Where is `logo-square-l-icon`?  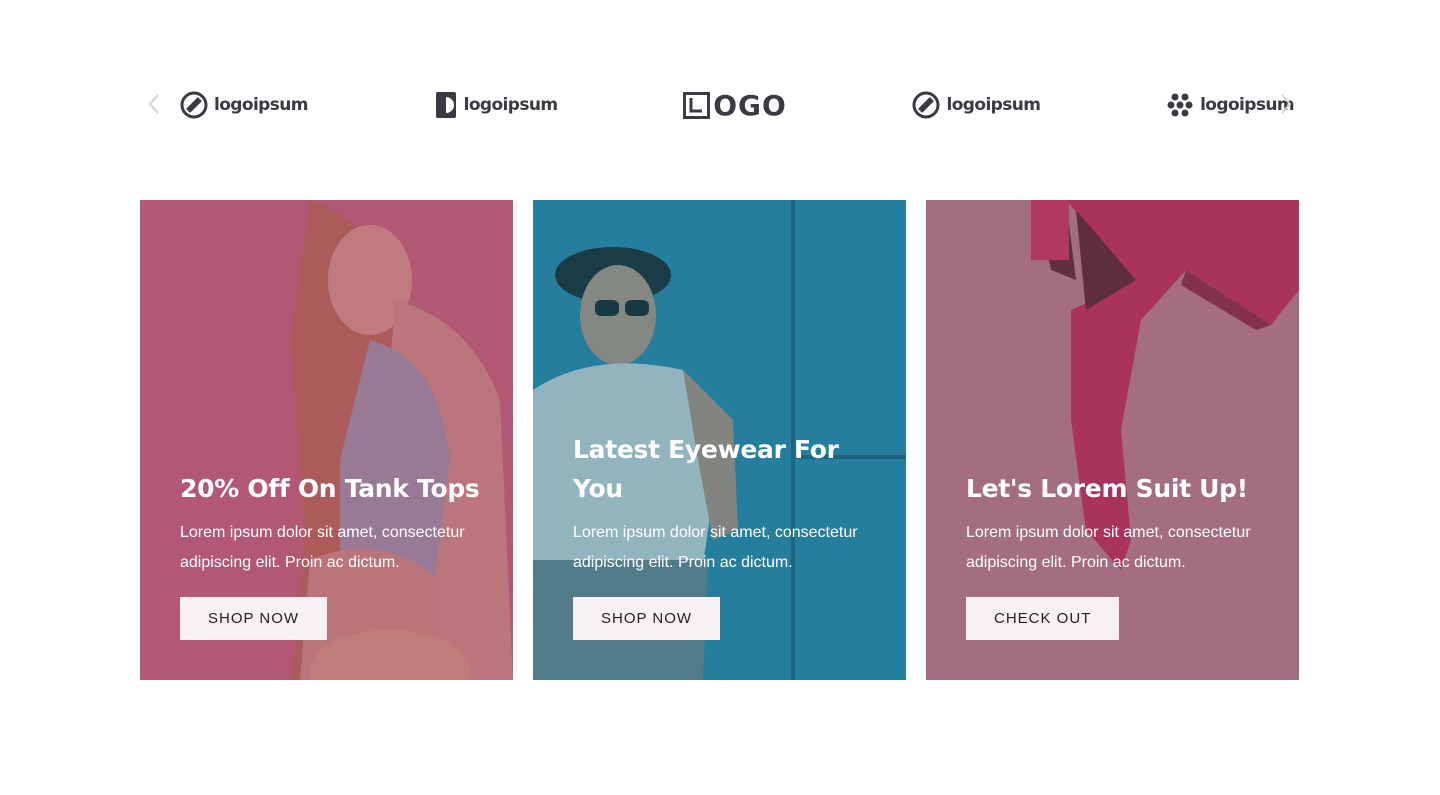
logo-square-l-icon is located at coordinates (697, 105).